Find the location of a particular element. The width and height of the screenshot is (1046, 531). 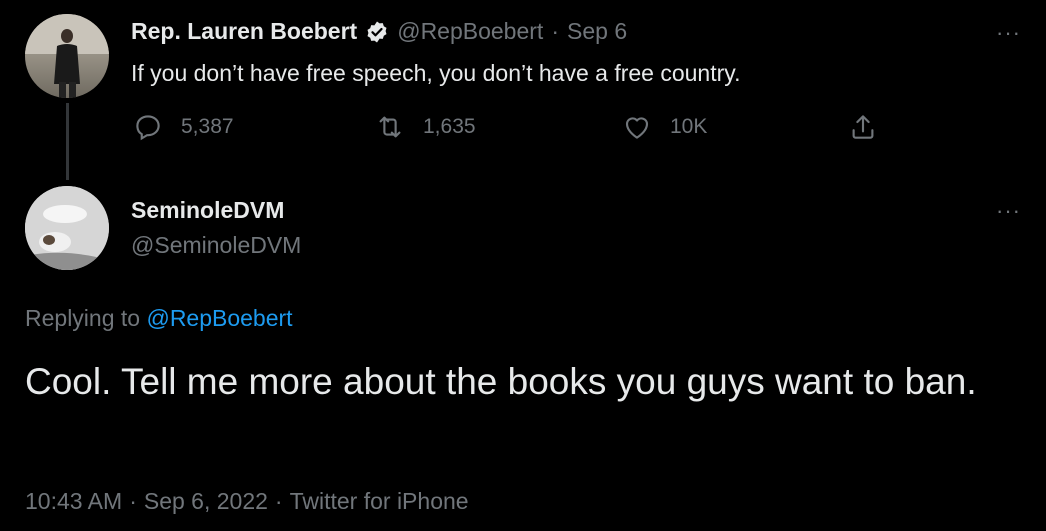

reply-icon is located at coordinates (148, 128).